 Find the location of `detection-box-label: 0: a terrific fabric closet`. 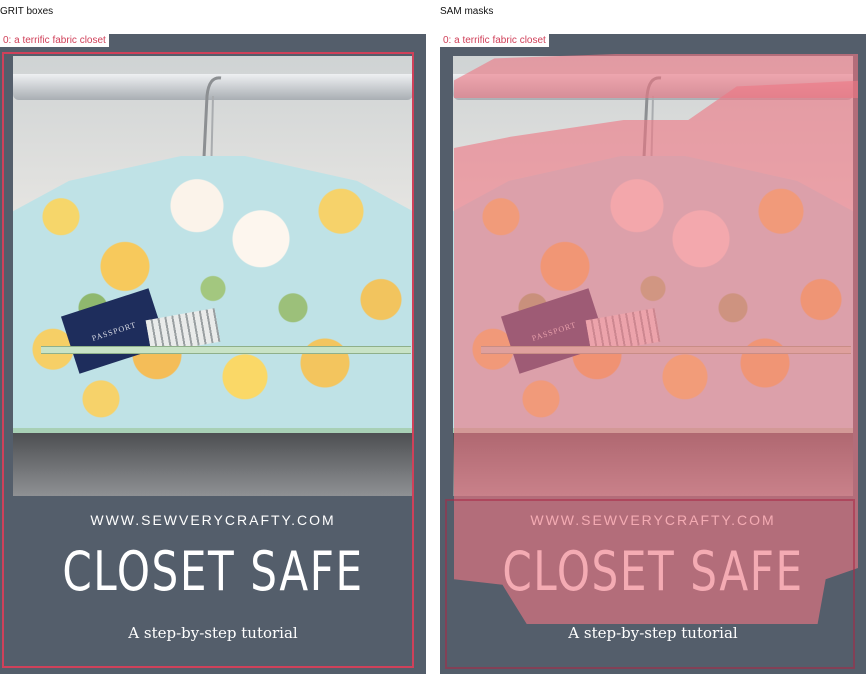

detection-box-label: 0: a terrific fabric closet is located at coordinates (54, 40).